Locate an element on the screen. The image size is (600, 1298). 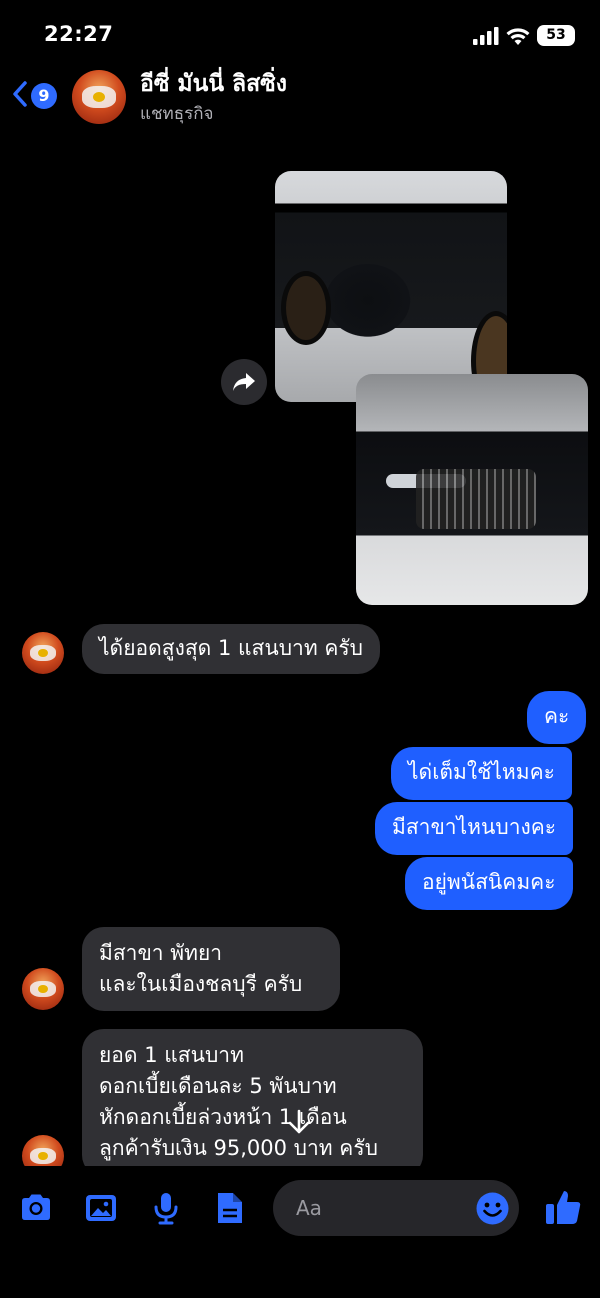
car-photo-side is located at coordinates (391, 286).